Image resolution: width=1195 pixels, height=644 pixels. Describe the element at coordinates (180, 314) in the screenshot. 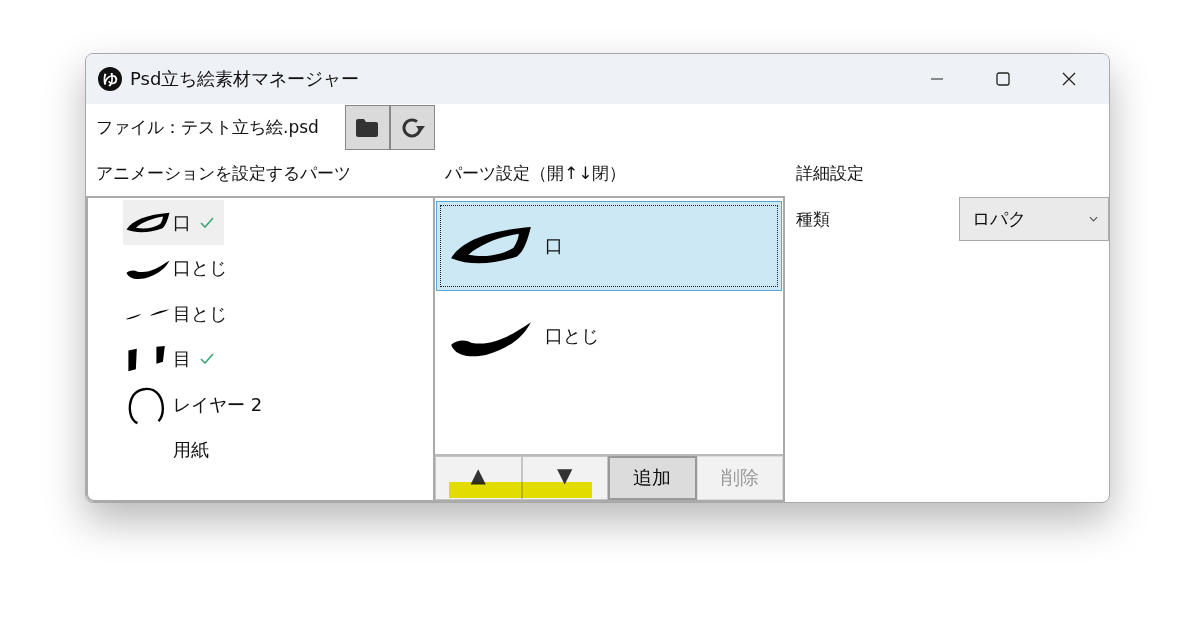

I see `layer-item: 目とじ` at that location.